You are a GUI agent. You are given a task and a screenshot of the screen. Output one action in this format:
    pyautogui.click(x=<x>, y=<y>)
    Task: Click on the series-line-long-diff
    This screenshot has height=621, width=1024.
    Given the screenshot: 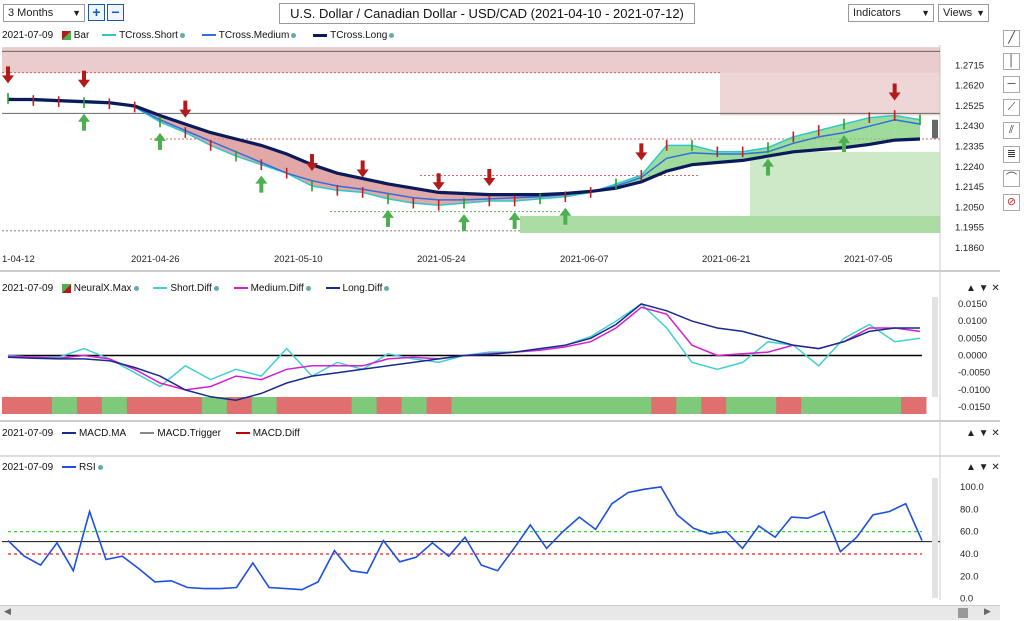 What is the action you would take?
    pyautogui.click(x=463, y=352)
    